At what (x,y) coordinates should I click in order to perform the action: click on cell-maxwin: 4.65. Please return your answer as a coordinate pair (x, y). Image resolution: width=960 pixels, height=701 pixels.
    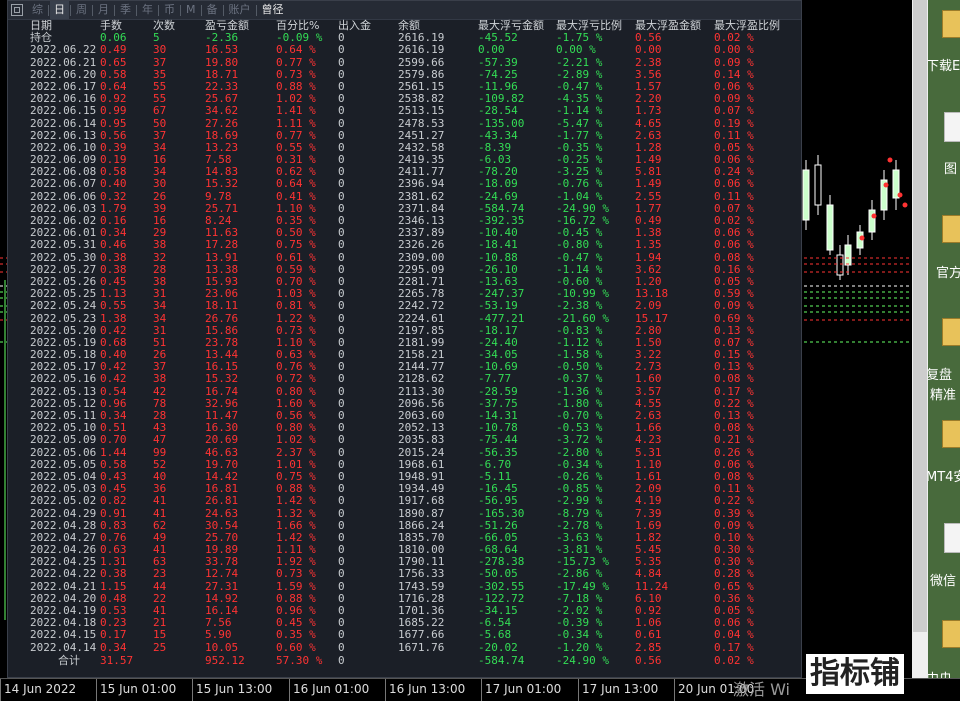
    Looking at the image, I should click on (648, 123).